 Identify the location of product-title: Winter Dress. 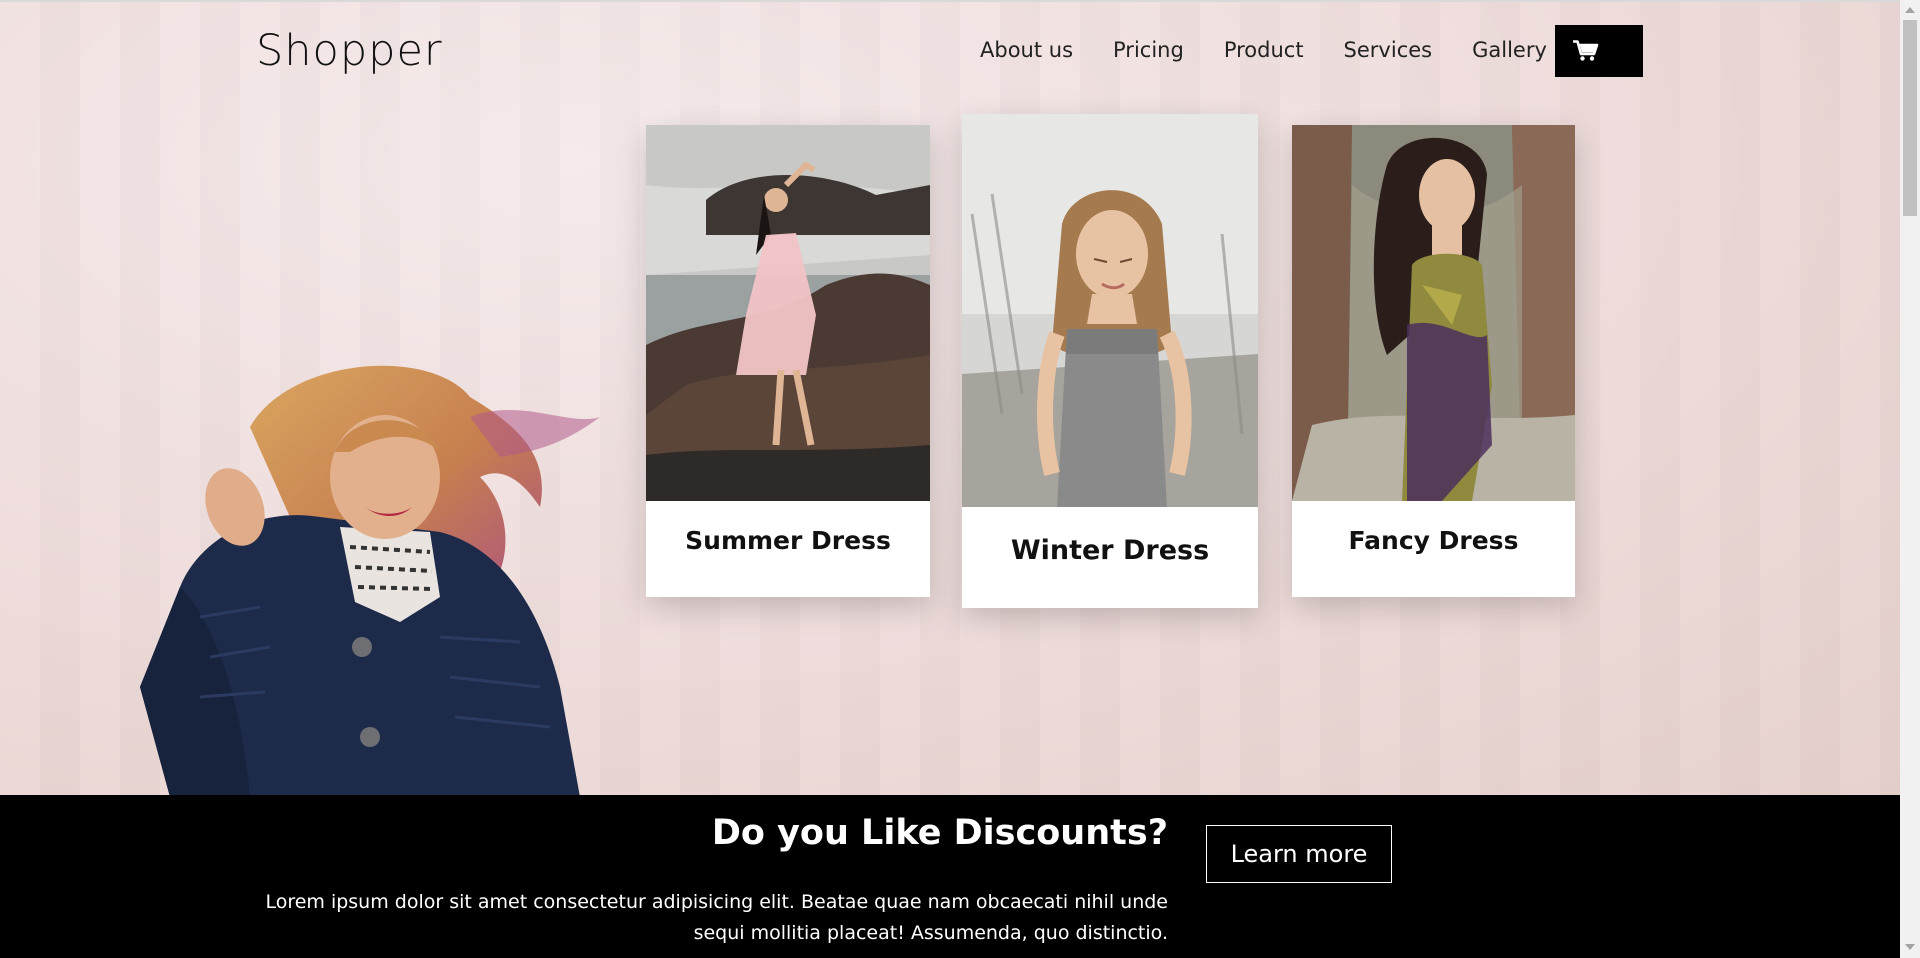
(1110, 550).